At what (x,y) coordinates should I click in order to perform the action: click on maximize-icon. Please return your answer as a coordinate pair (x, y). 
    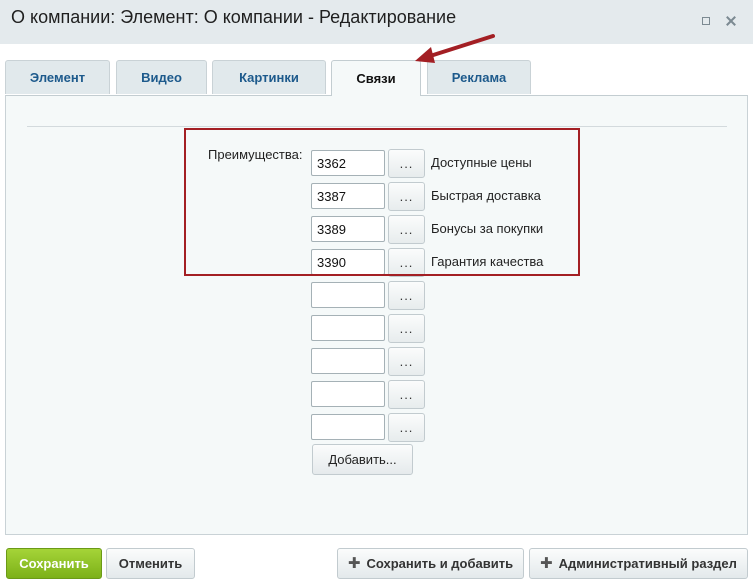
    Looking at the image, I should click on (706, 21).